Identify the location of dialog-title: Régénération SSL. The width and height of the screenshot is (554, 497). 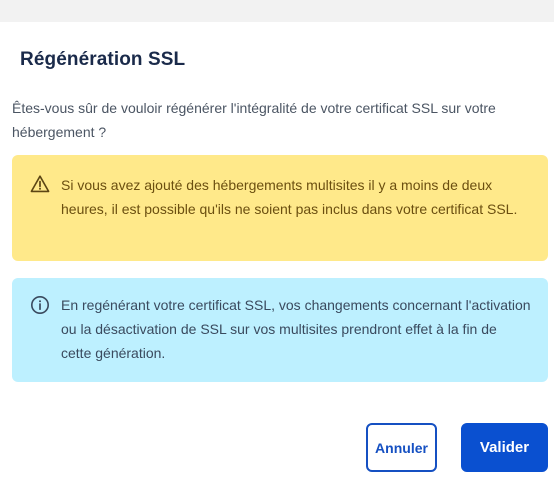
(103, 59).